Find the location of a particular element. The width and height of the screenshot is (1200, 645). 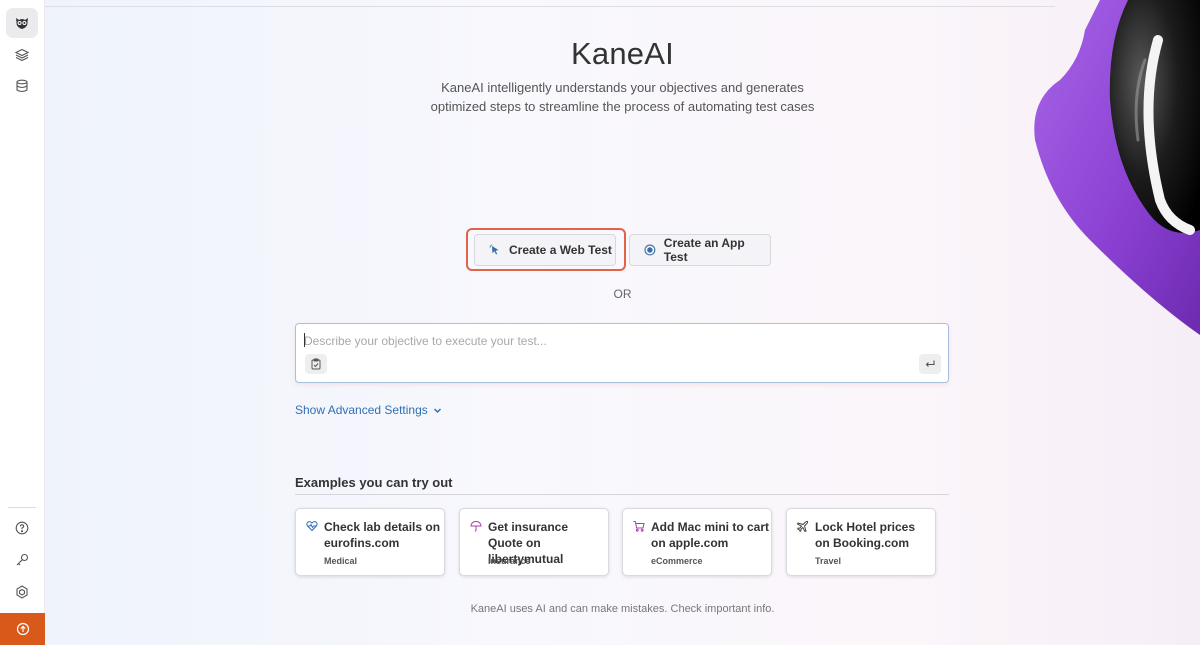

text-cursor is located at coordinates (304, 340).